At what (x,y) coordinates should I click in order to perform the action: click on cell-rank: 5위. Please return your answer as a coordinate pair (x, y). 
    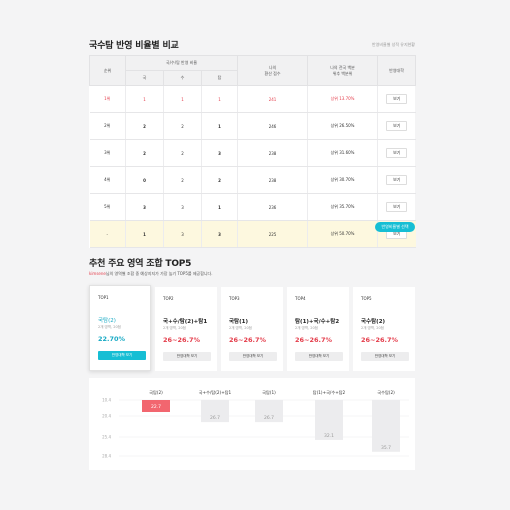
    Looking at the image, I should click on (107, 207).